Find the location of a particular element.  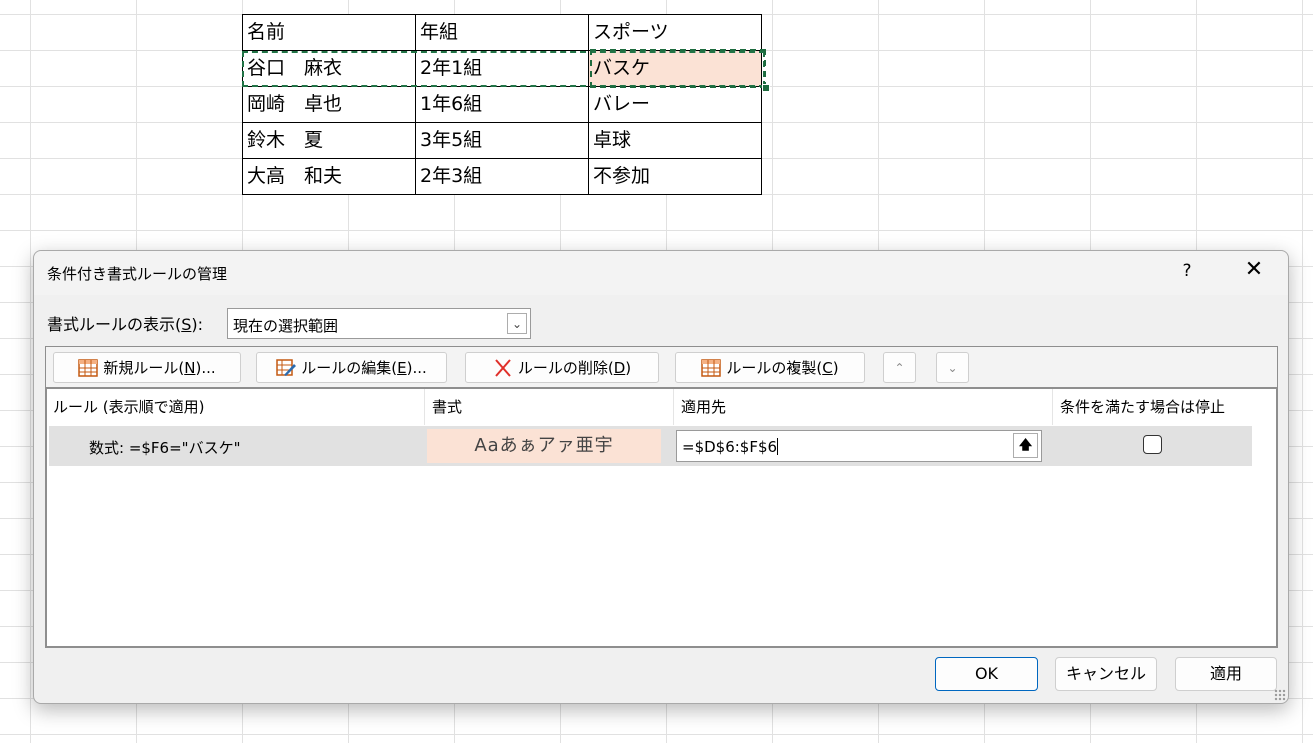

close-button: ✕ is located at coordinates (1254, 269).